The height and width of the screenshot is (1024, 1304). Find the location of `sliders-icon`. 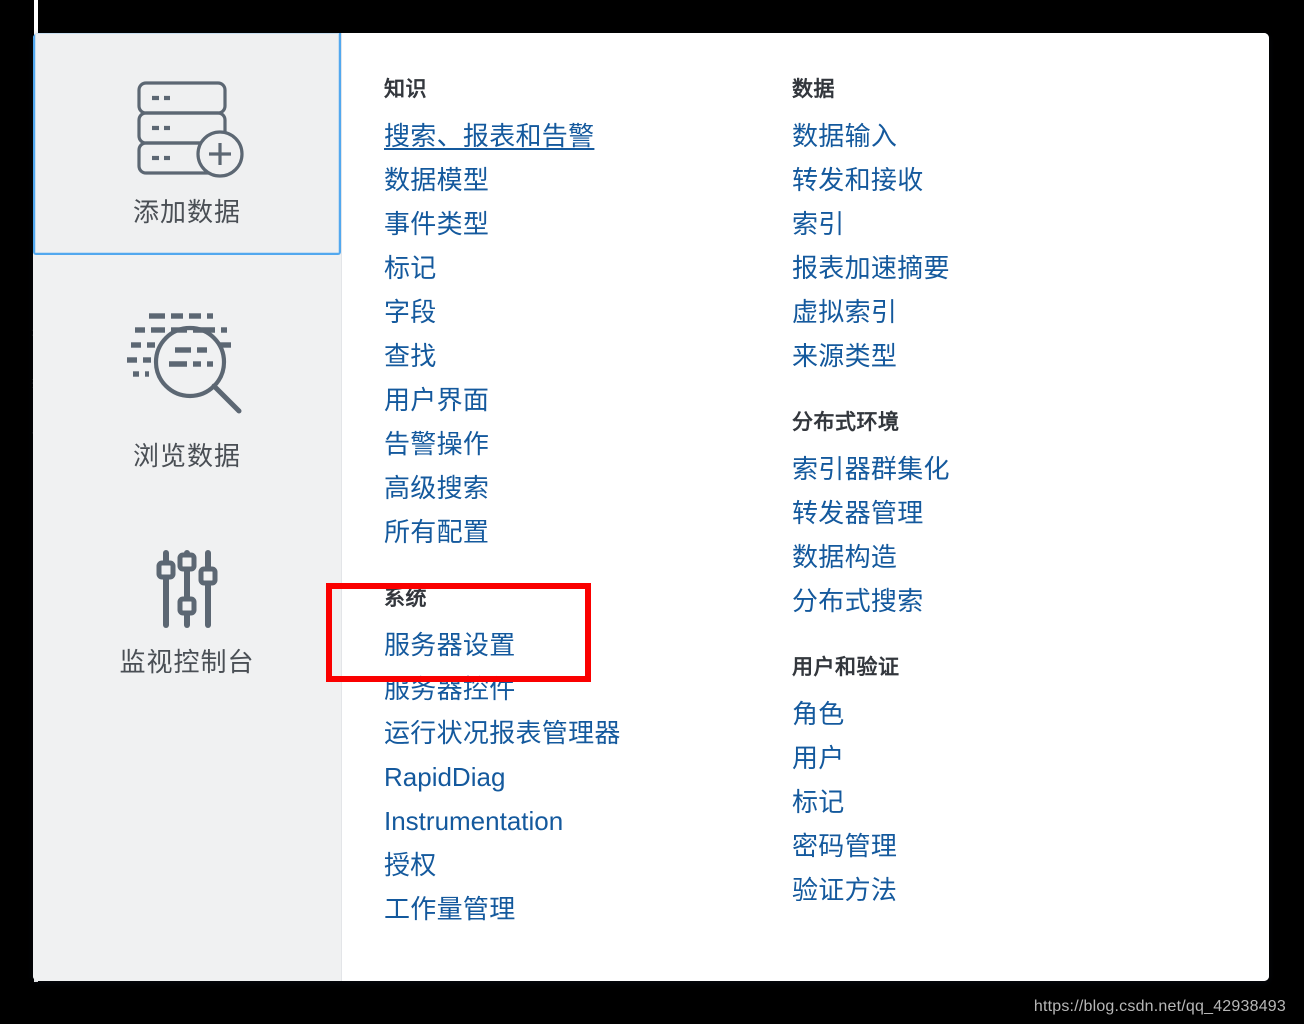

sliders-icon is located at coordinates (187, 589).